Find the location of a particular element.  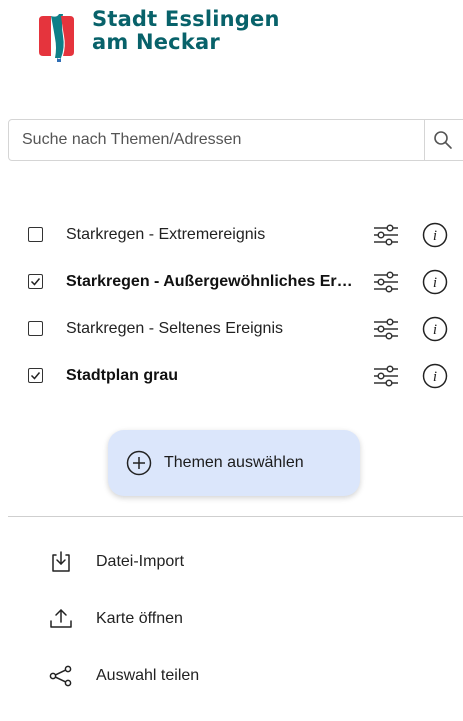

layer-label: Starkregen - Extremereignis is located at coordinates (165, 235).